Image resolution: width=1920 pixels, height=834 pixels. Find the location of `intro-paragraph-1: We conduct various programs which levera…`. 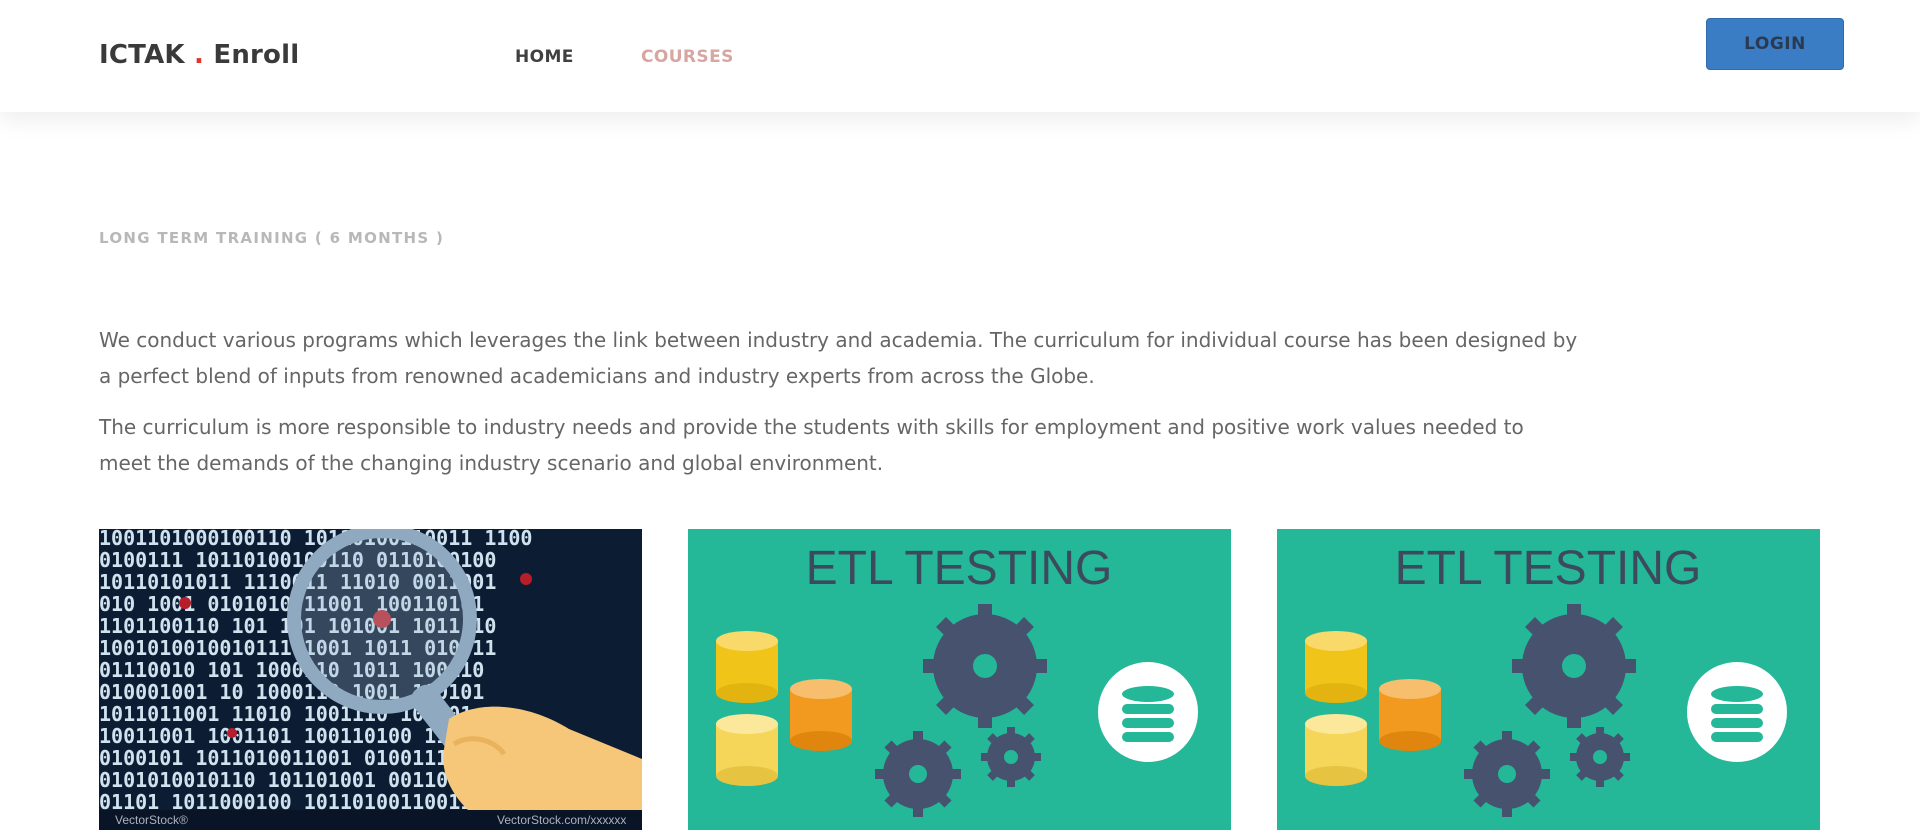

intro-paragraph-1: We conduct various programs which levera… is located at coordinates (838, 358).